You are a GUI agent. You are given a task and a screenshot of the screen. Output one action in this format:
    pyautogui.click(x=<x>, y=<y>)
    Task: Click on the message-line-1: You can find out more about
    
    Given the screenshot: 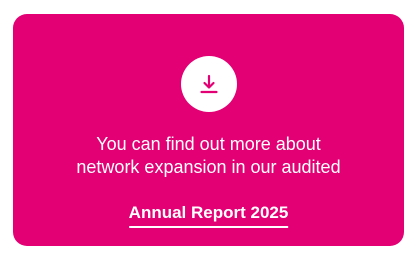 What is the action you would take?
    pyautogui.click(x=208, y=144)
    